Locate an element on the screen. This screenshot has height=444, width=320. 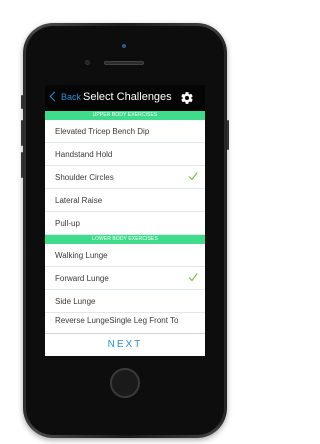
list-item: Pull-up is located at coordinates (125, 223).